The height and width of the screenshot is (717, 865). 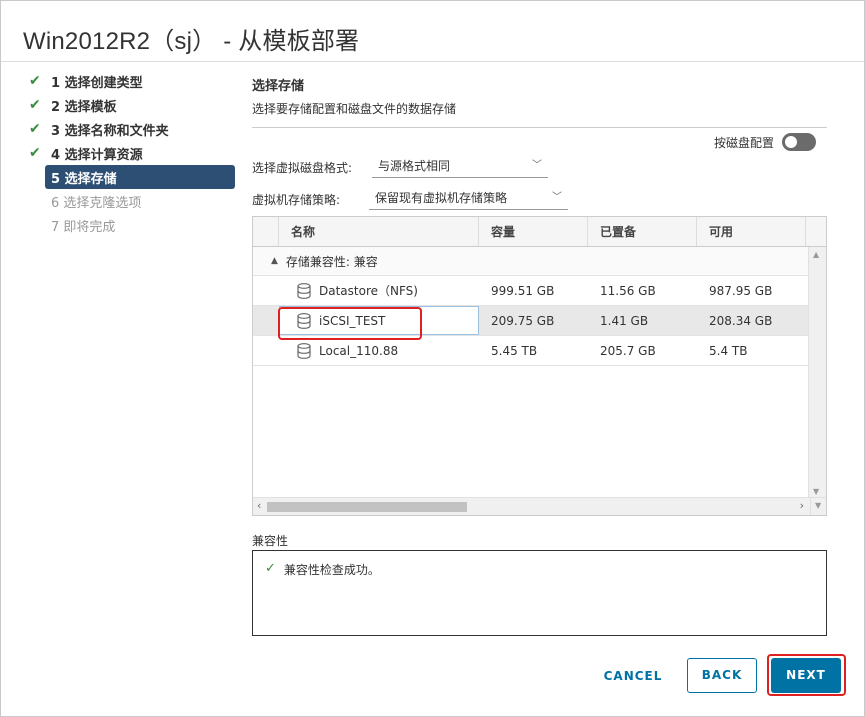 I want to click on storage-policy-select: 保留现有虚拟机存储策略 ﹀, so click(x=468, y=198).